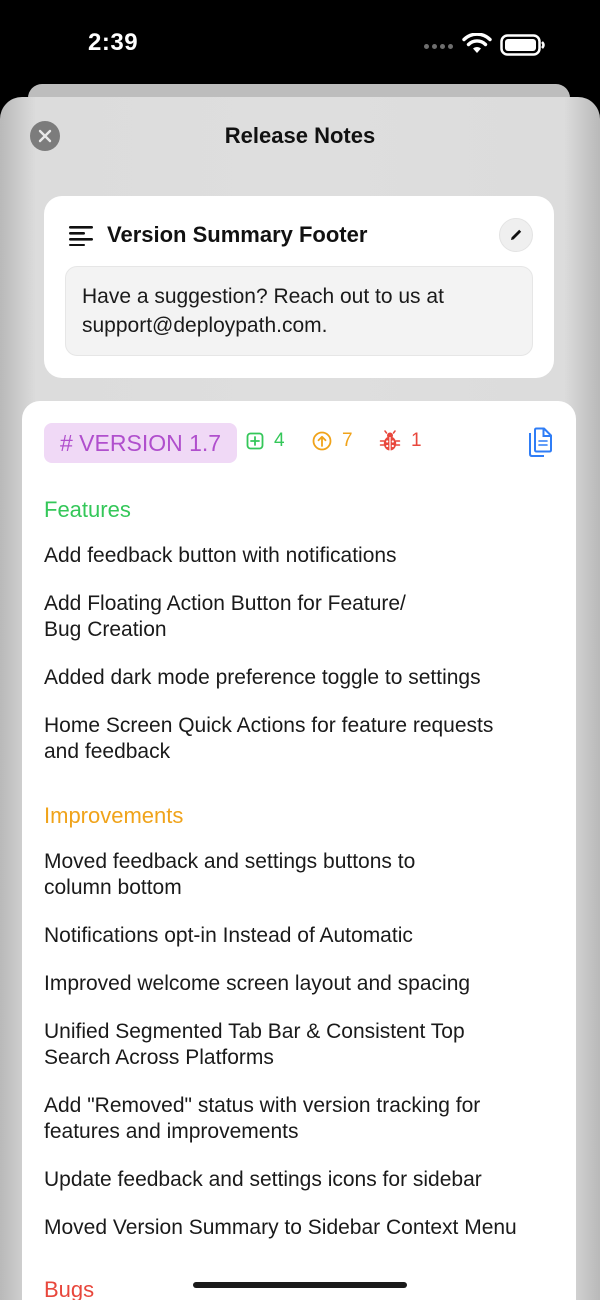 This screenshot has height=1300, width=600. Describe the element at coordinates (300, 1285) in the screenshot. I see `home-indicator` at that location.